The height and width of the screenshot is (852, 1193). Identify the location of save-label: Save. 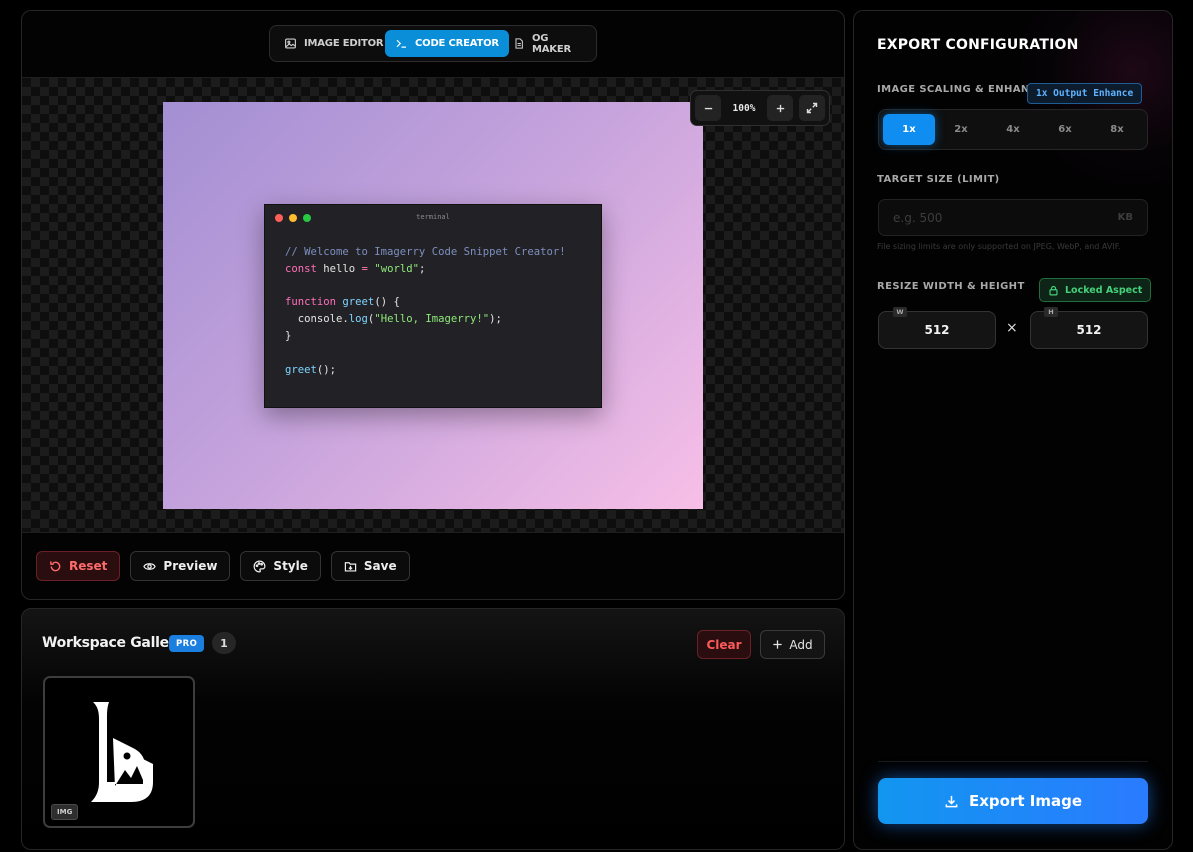
(380, 566).